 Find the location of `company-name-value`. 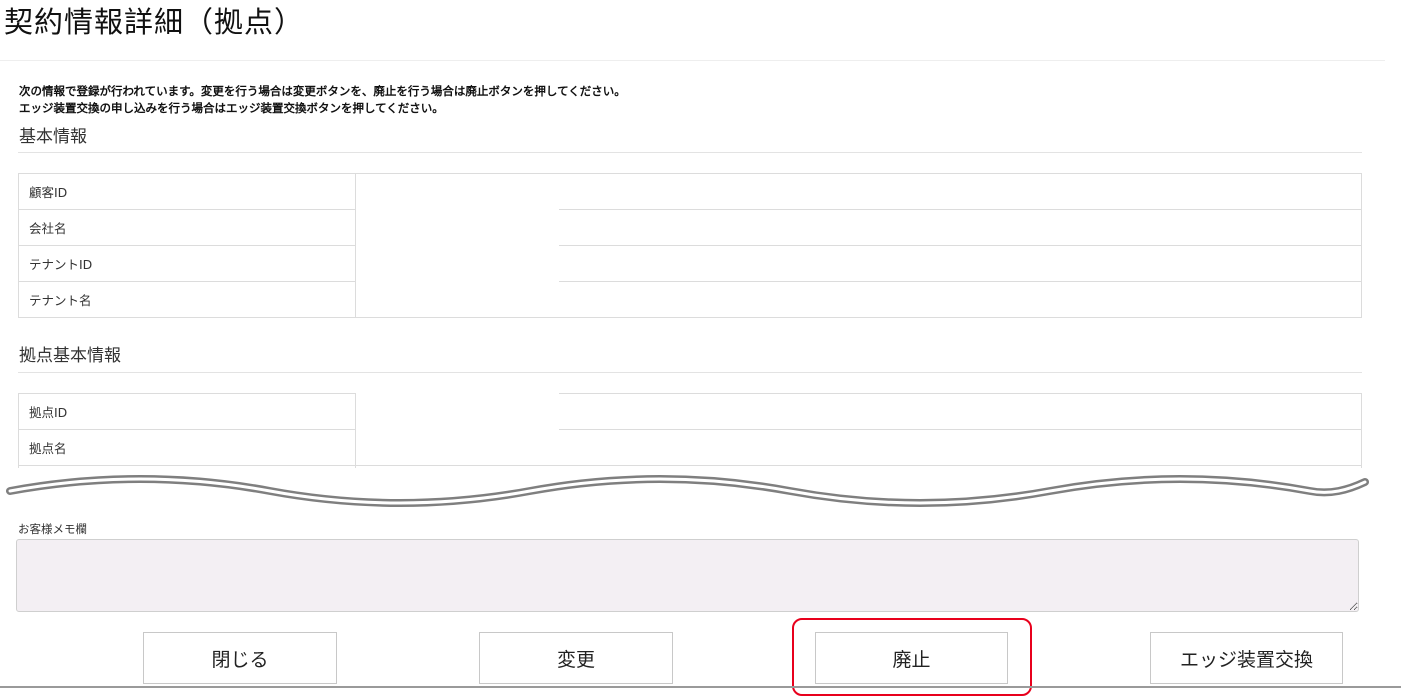

company-name-value is located at coordinates (858, 227).